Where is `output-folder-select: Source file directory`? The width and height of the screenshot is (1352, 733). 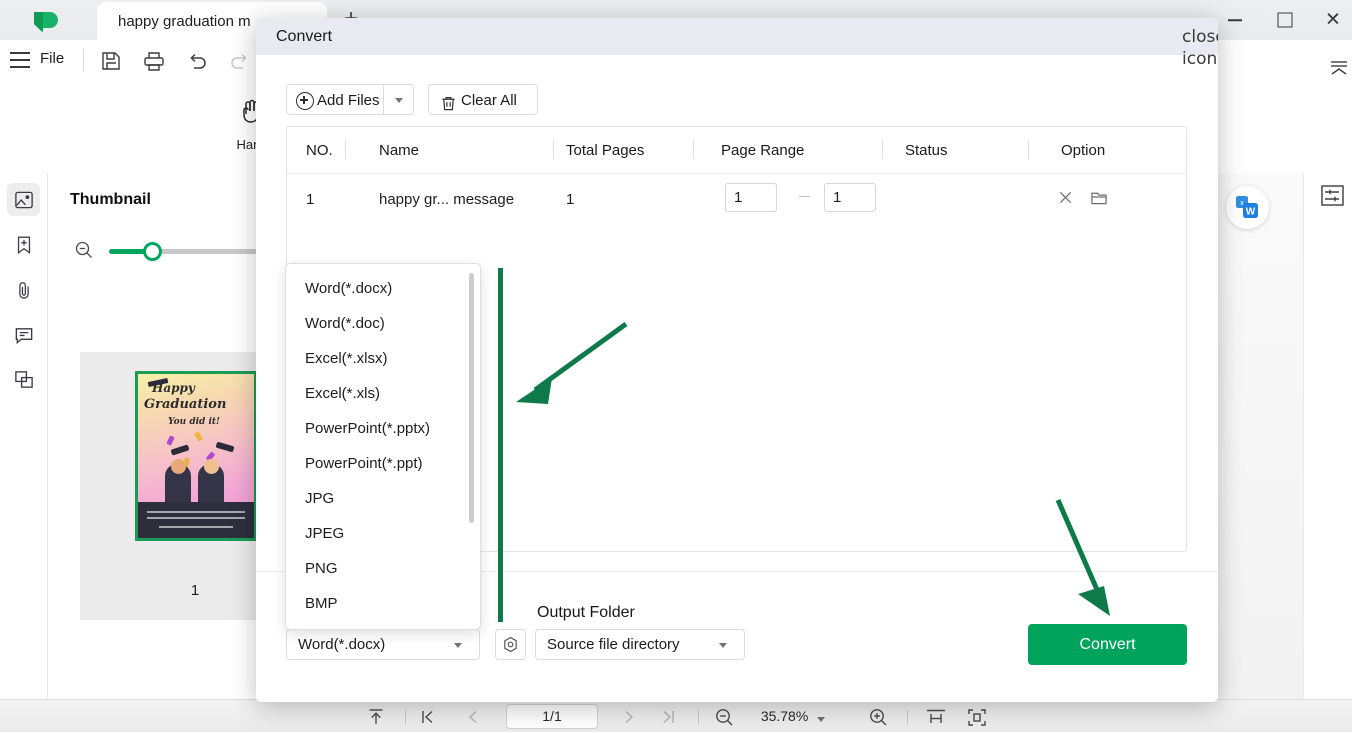
output-folder-select: Source file directory is located at coordinates (640, 644).